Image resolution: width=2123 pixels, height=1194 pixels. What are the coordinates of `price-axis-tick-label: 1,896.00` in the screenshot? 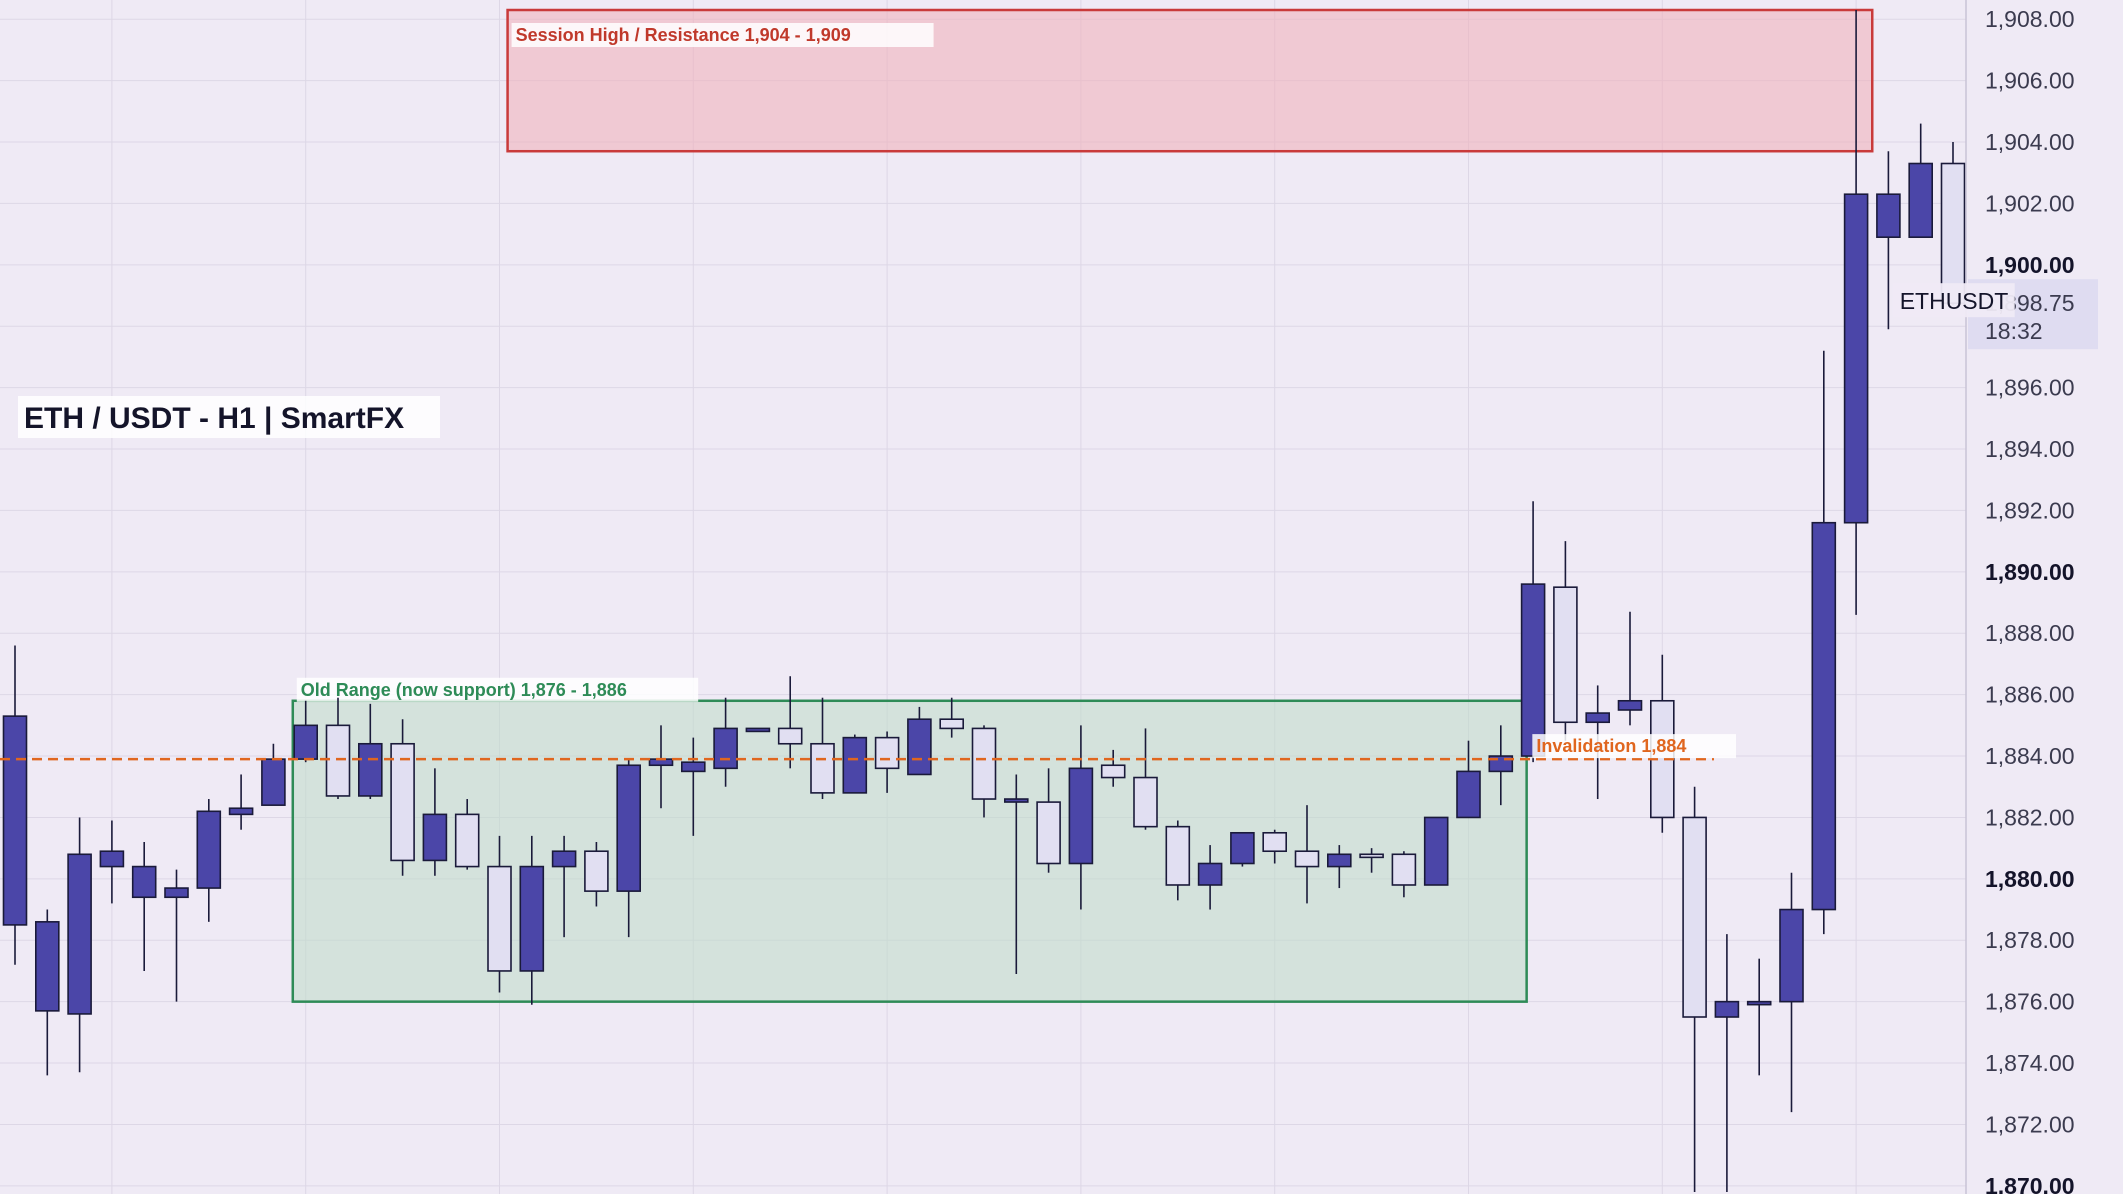 It's located at (2030, 388).